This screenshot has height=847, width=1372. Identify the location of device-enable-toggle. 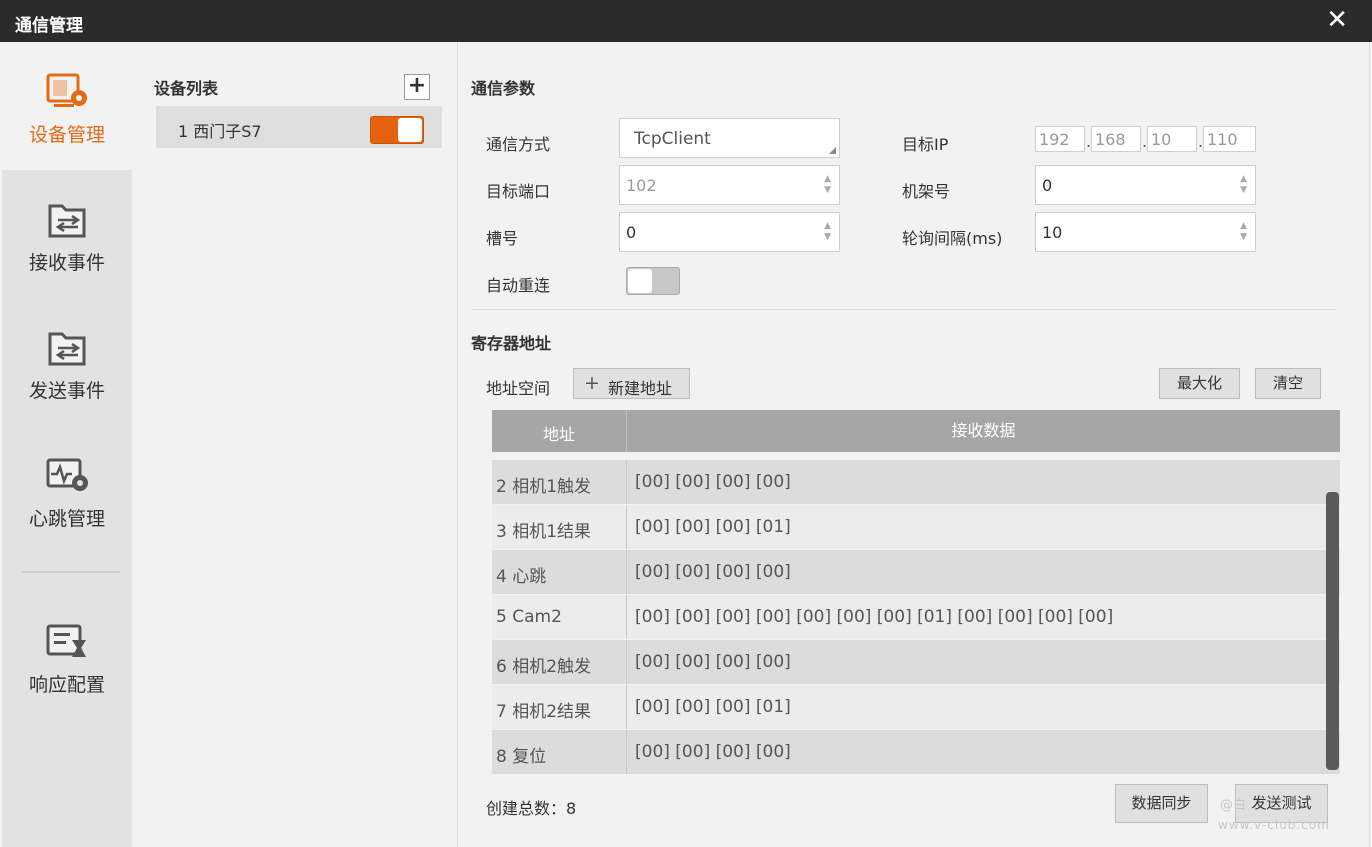
(397, 130).